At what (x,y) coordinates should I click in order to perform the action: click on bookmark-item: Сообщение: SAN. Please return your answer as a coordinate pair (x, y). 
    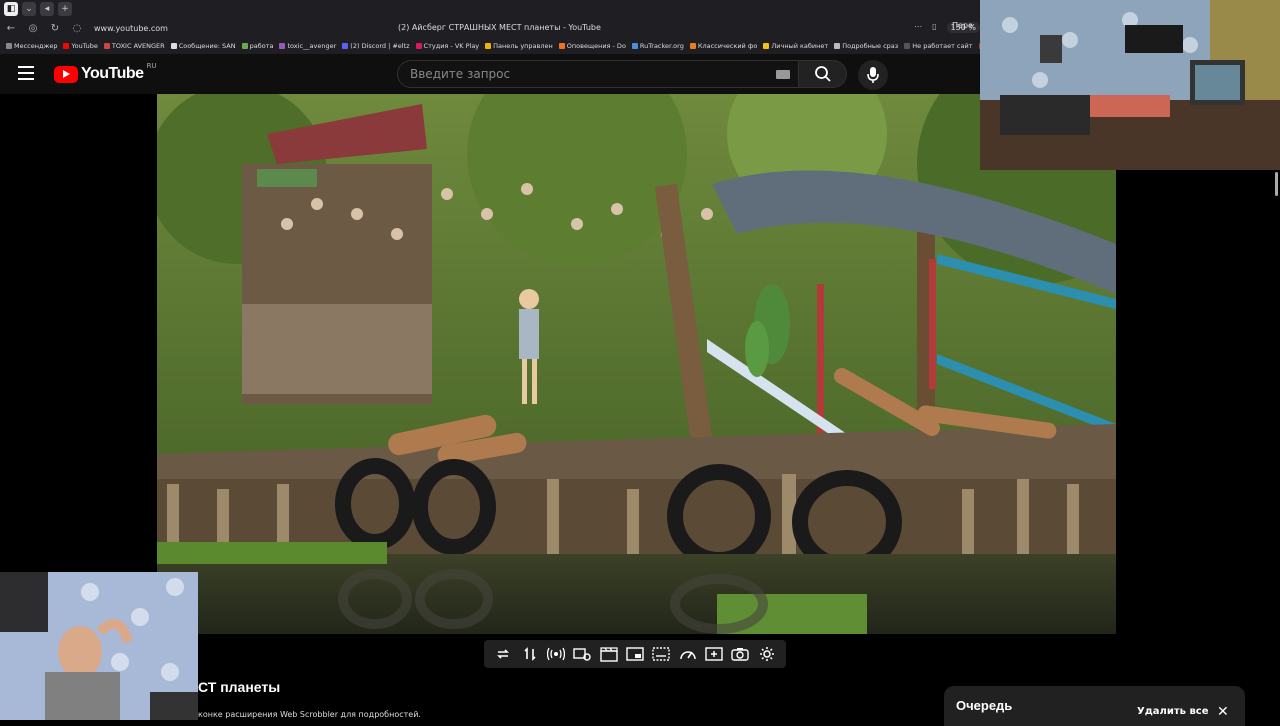
    Looking at the image, I should click on (203, 46).